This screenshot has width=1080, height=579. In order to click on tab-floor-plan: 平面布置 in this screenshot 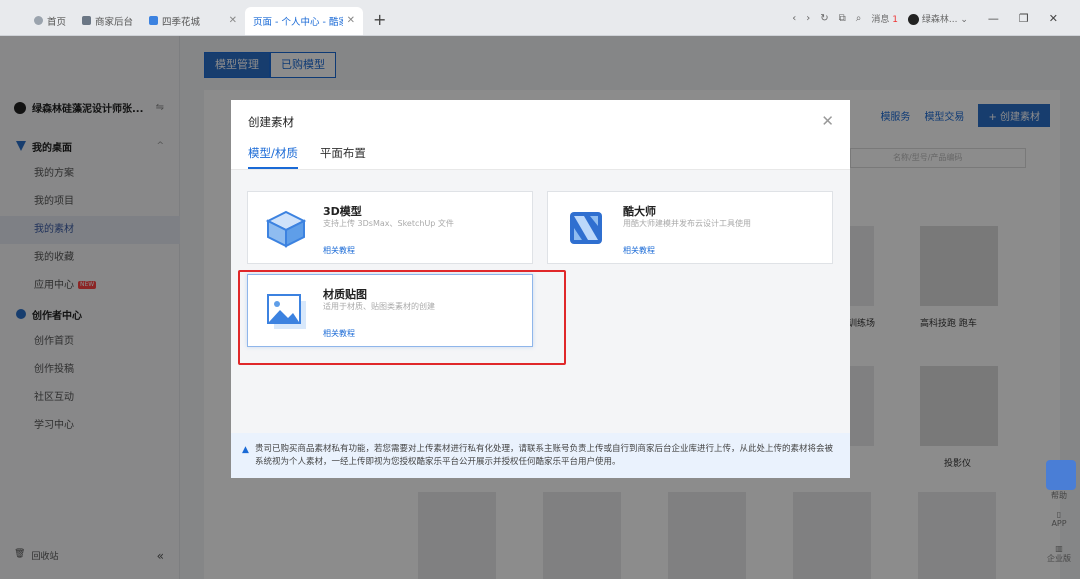, I will do `click(343, 157)`.